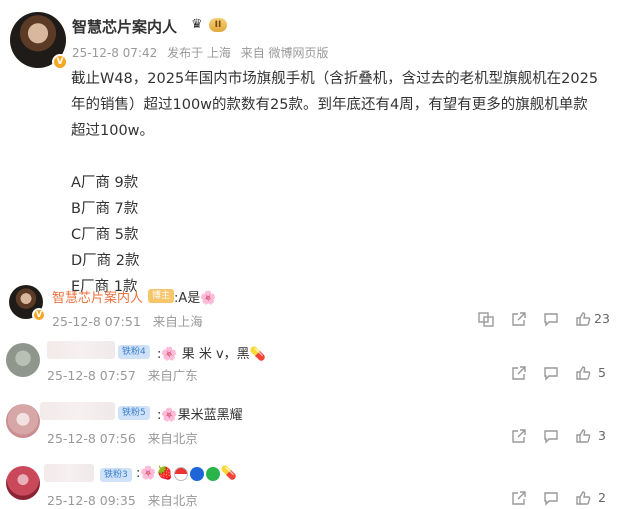 The width and height of the screenshot is (620, 509). Describe the element at coordinates (91, 500) in the screenshot. I see `comment-time: 25-12-8 09:35` at that location.